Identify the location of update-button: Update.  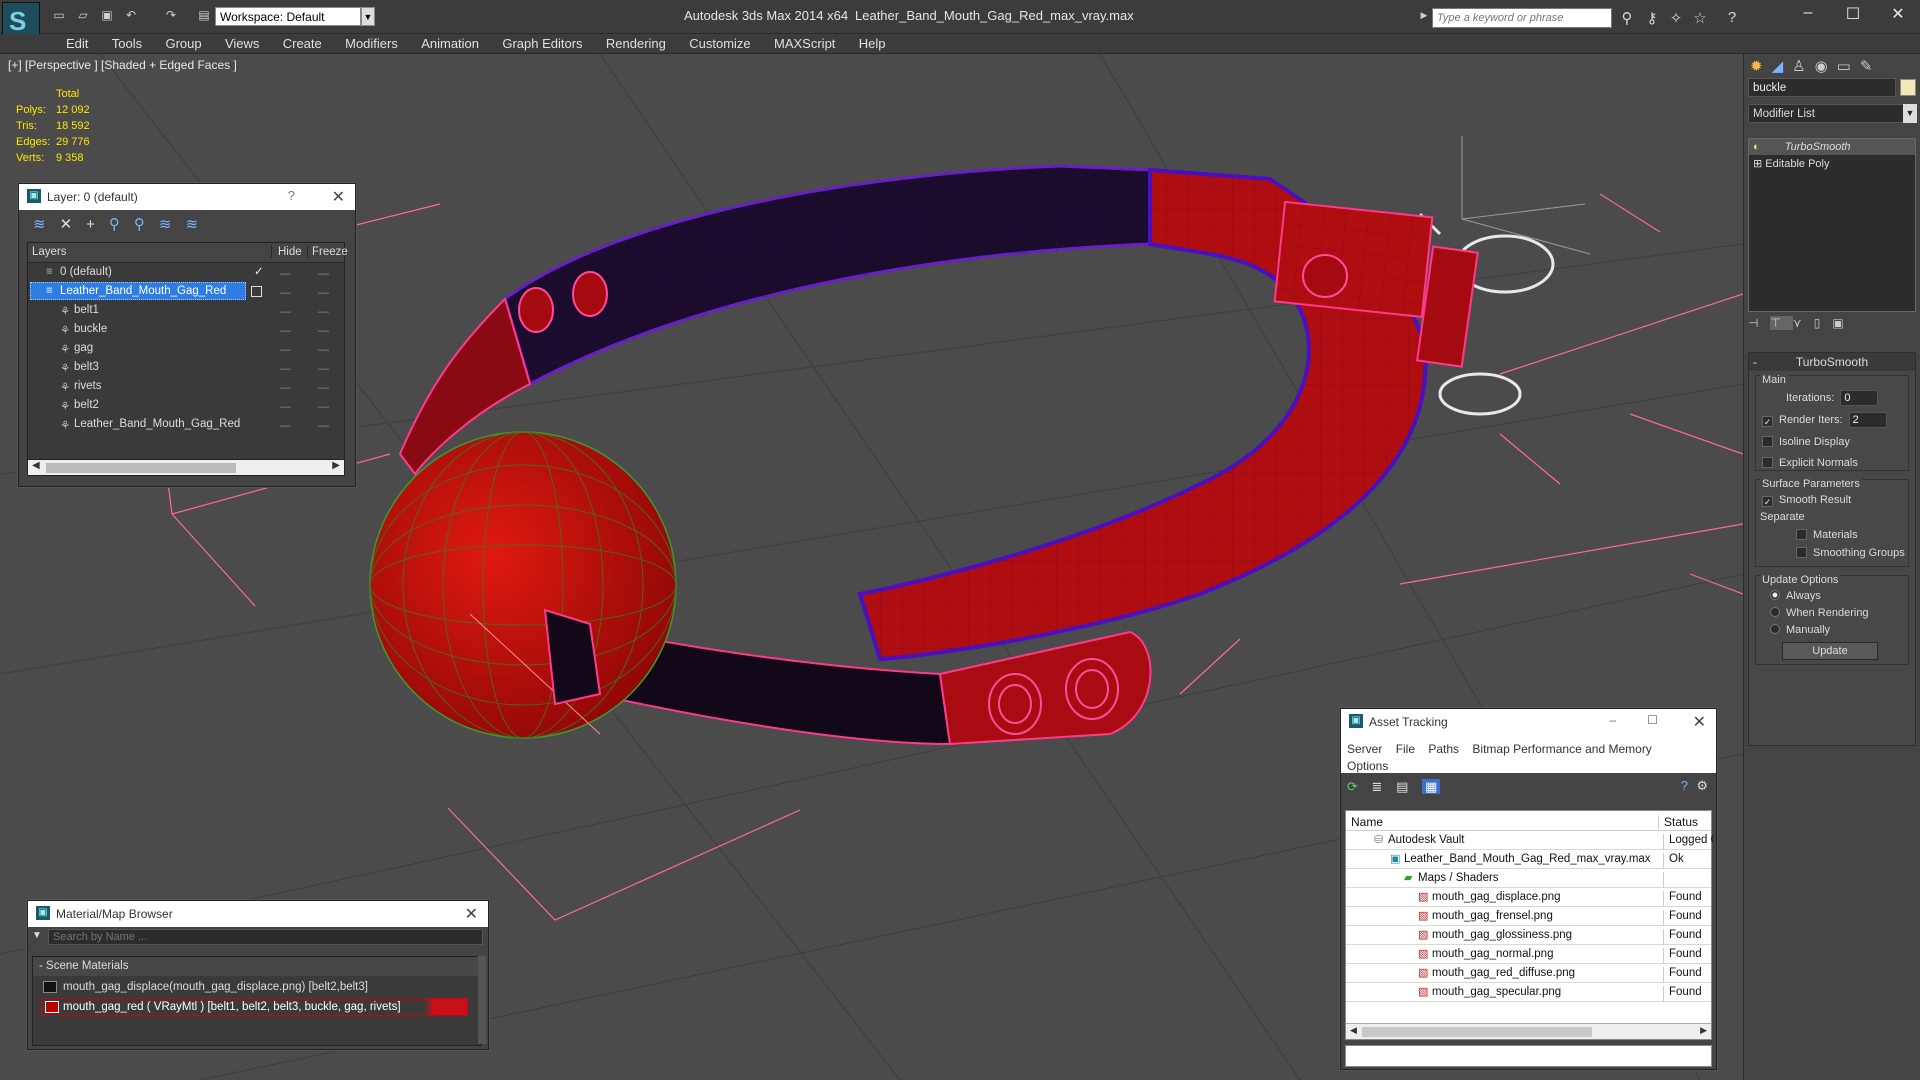
(1830, 651).